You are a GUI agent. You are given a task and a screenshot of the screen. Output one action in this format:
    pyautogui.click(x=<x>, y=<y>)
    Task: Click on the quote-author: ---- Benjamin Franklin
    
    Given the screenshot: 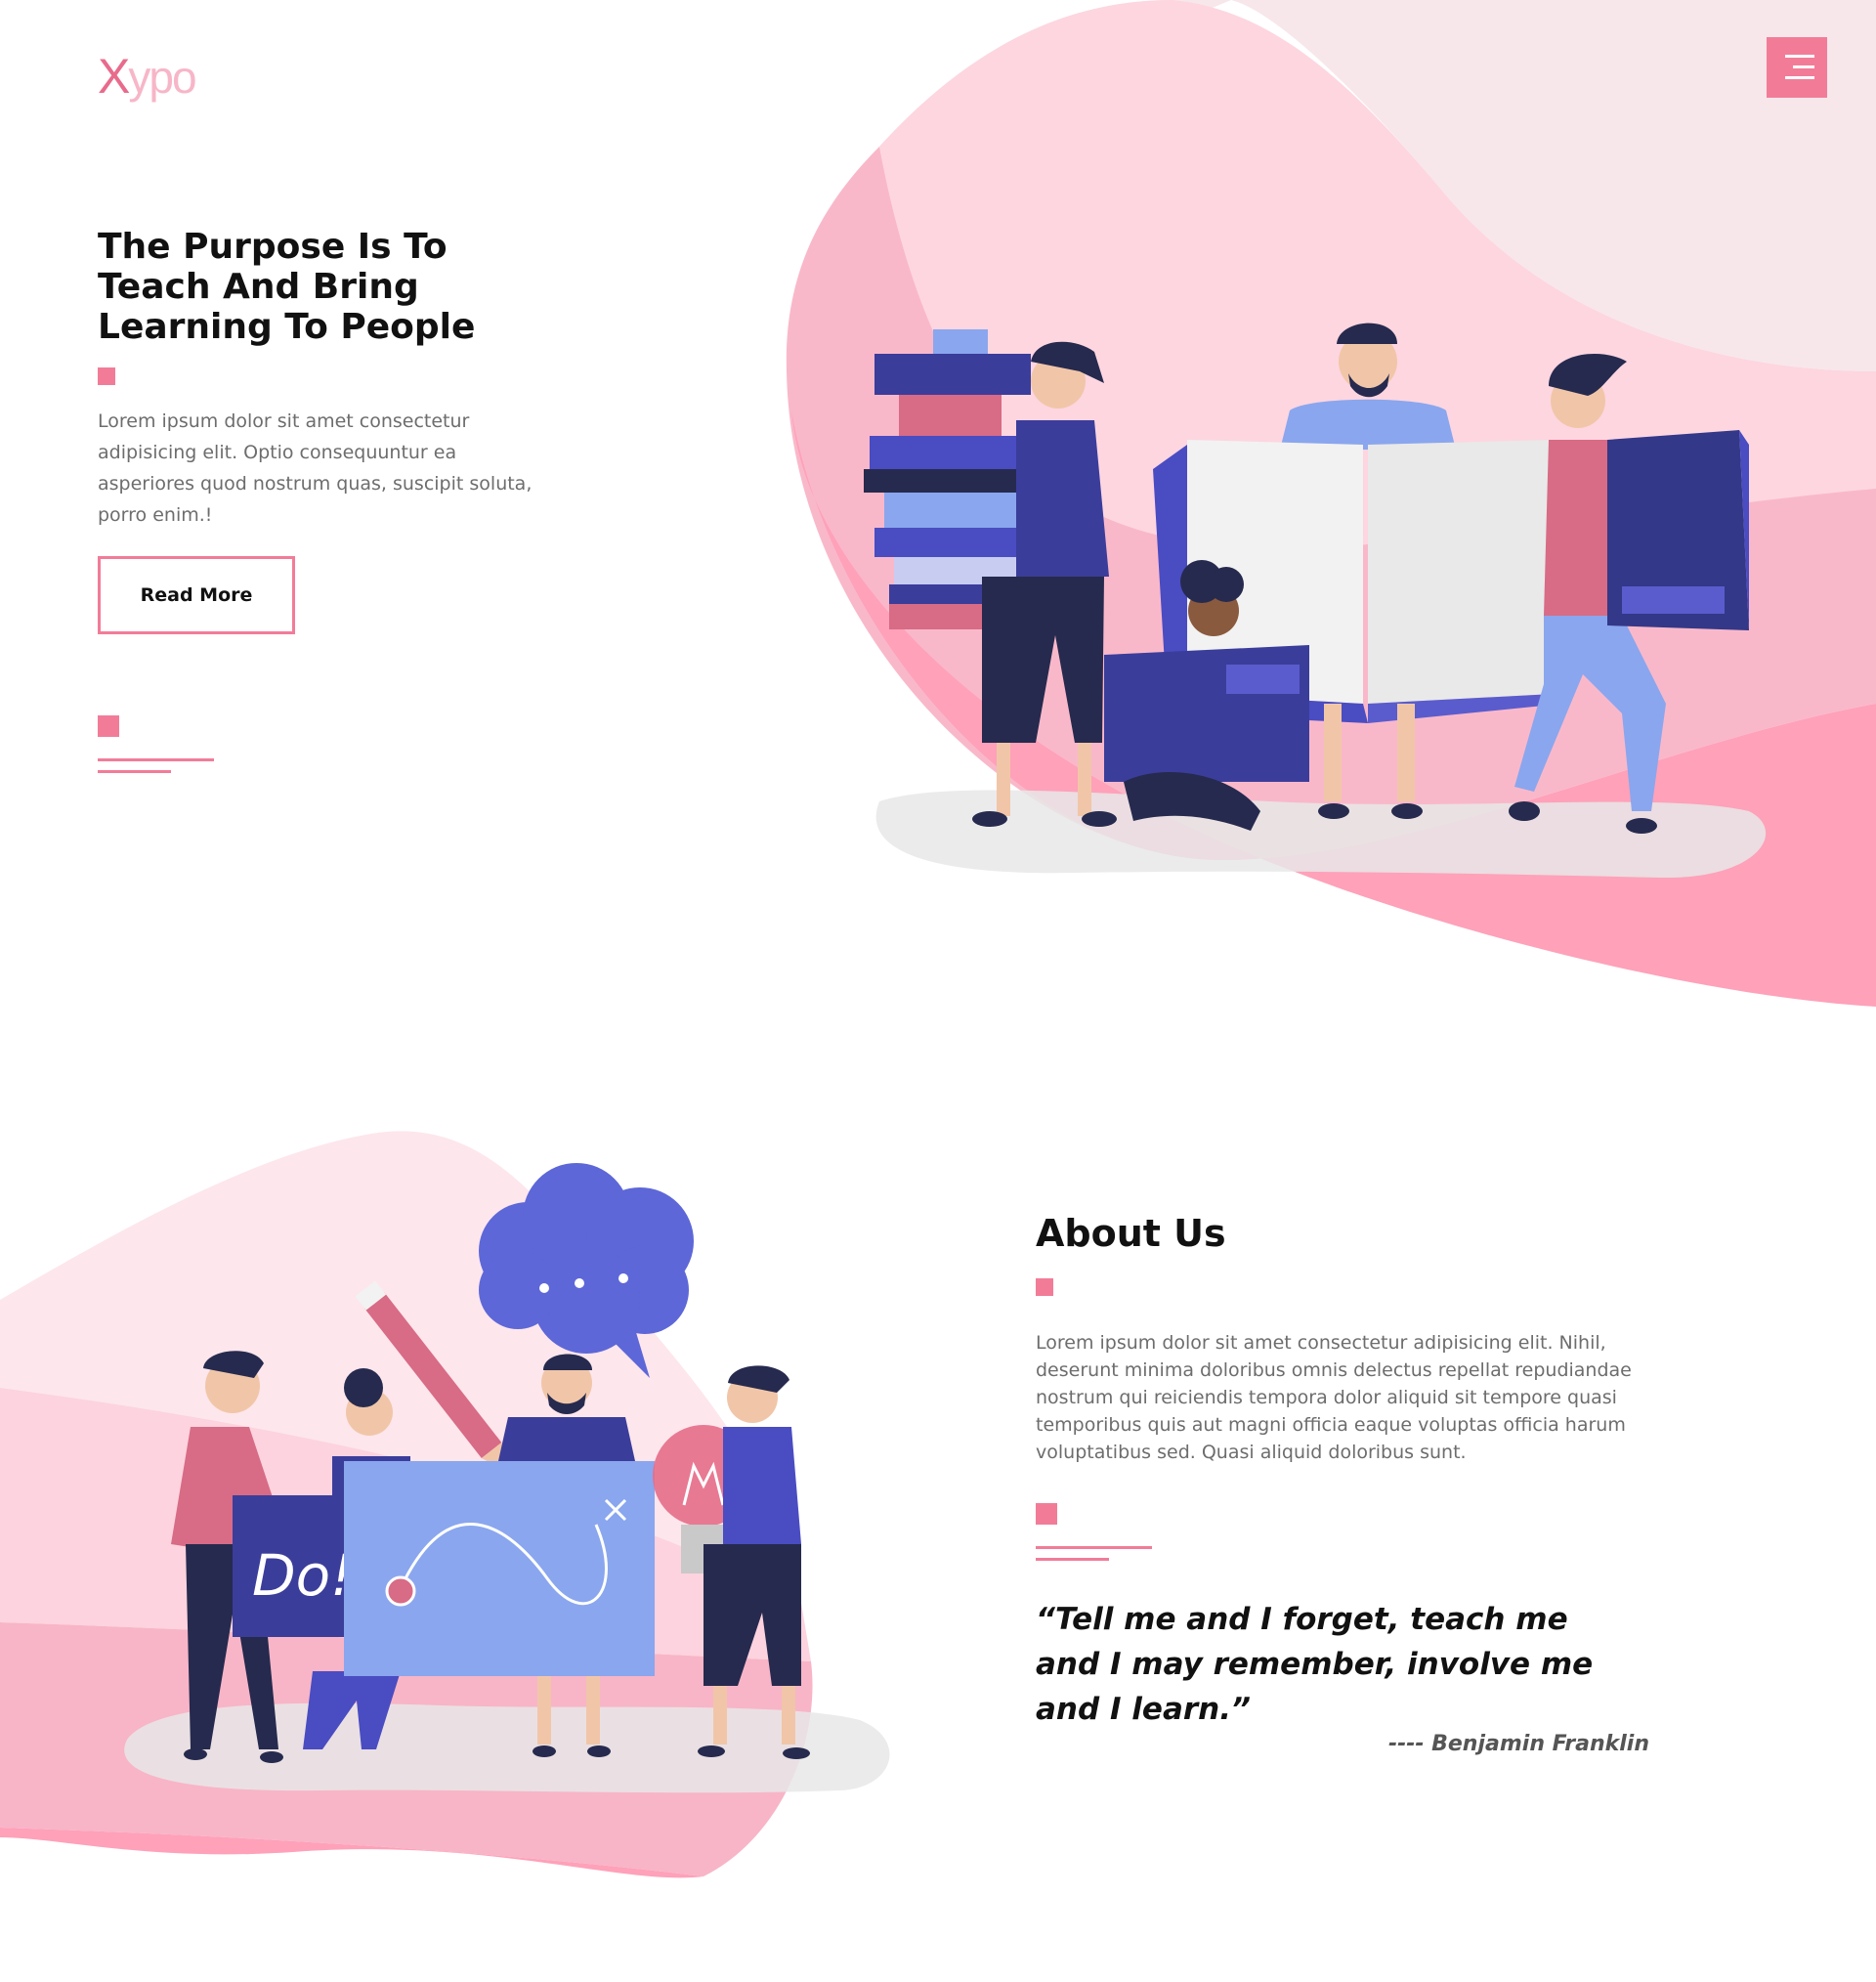 What is the action you would take?
    pyautogui.click(x=1518, y=1744)
    